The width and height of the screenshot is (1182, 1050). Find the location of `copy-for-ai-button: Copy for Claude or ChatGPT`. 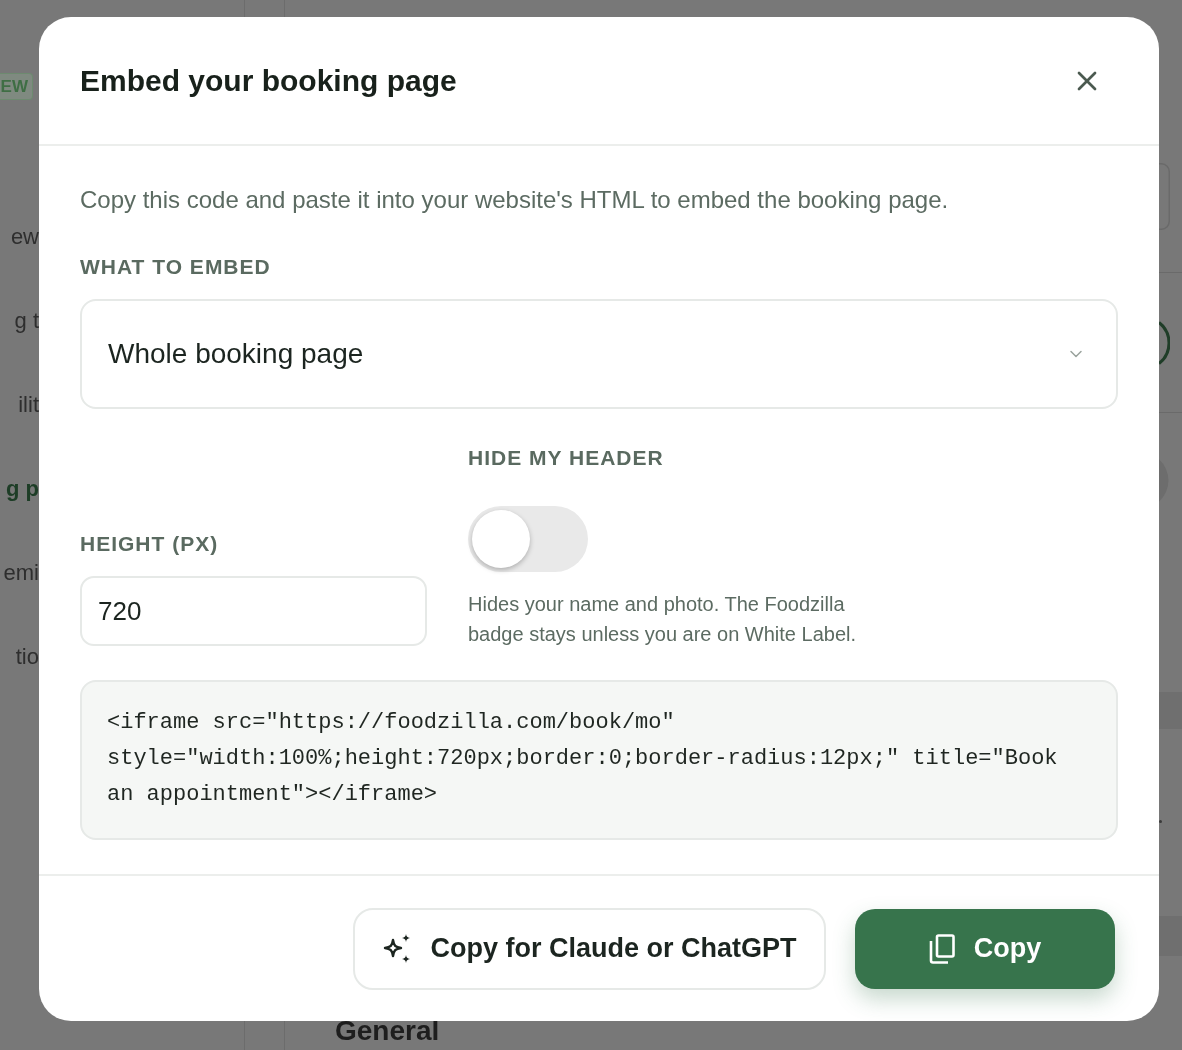

copy-for-ai-button: Copy for Claude or ChatGPT is located at coordinates (589, 948).